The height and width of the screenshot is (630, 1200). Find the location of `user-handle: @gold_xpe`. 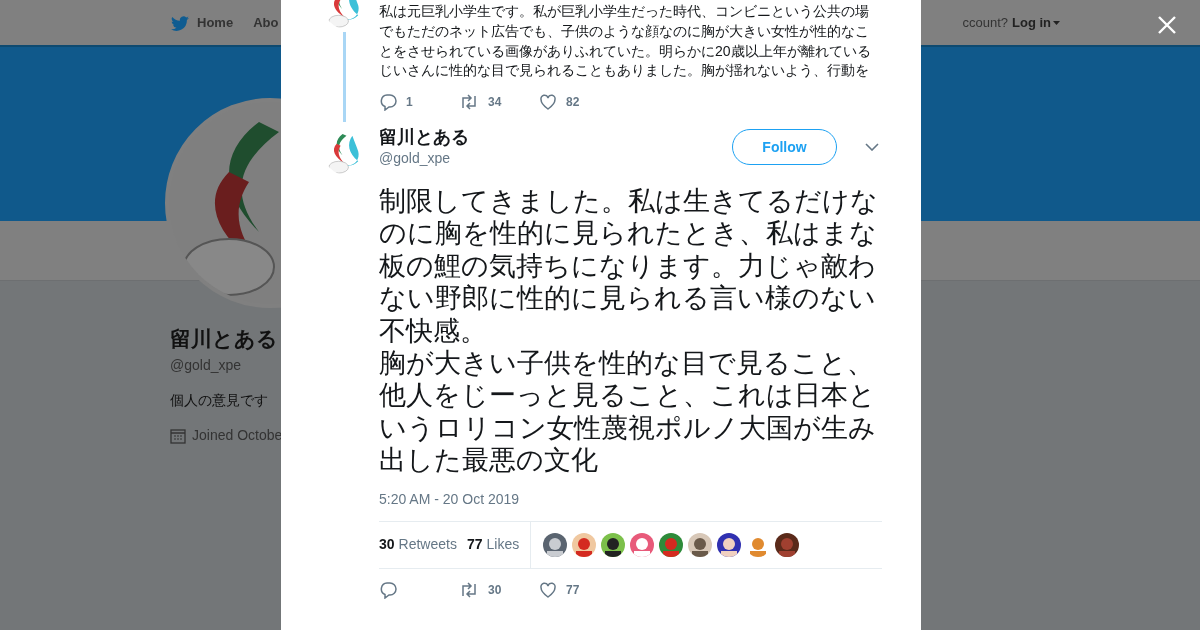

user-handle: @gold_xpe is located at coordinates (415, 158).